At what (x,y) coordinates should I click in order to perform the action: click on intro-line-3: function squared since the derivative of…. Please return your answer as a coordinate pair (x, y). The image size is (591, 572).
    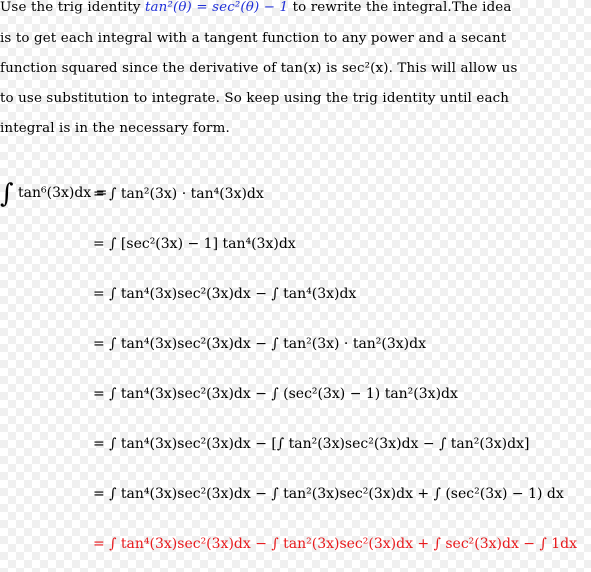
    Looking at the image, I should click on (259, 68).